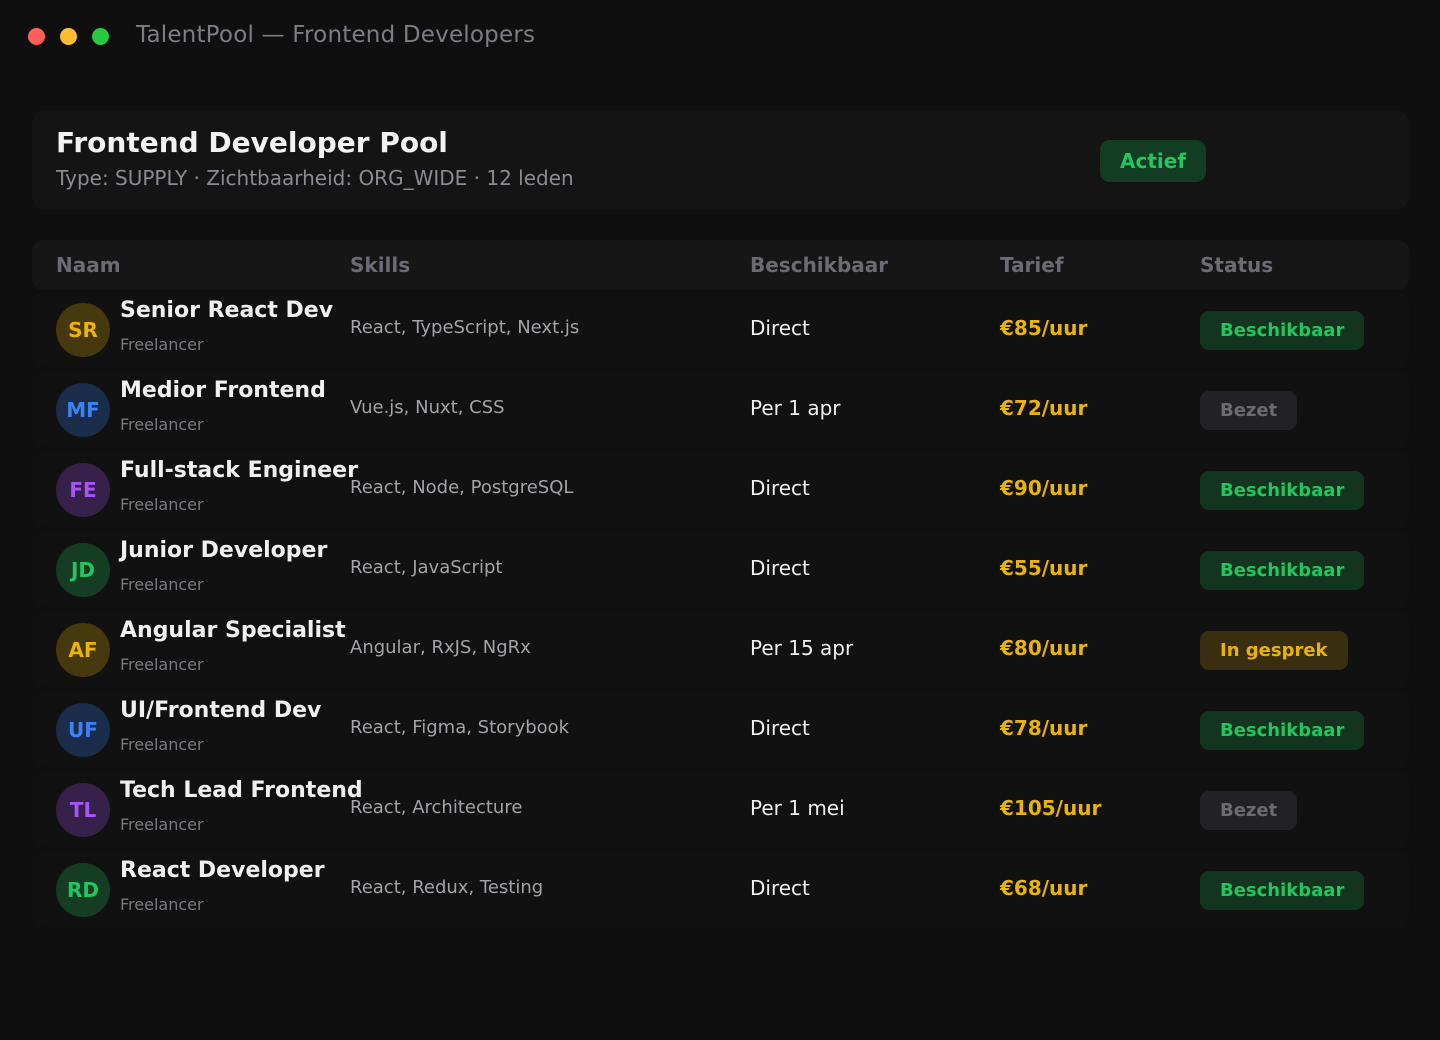 The image size is (1440, 1040). I want to click on avatar: TL, so click(83, 810).